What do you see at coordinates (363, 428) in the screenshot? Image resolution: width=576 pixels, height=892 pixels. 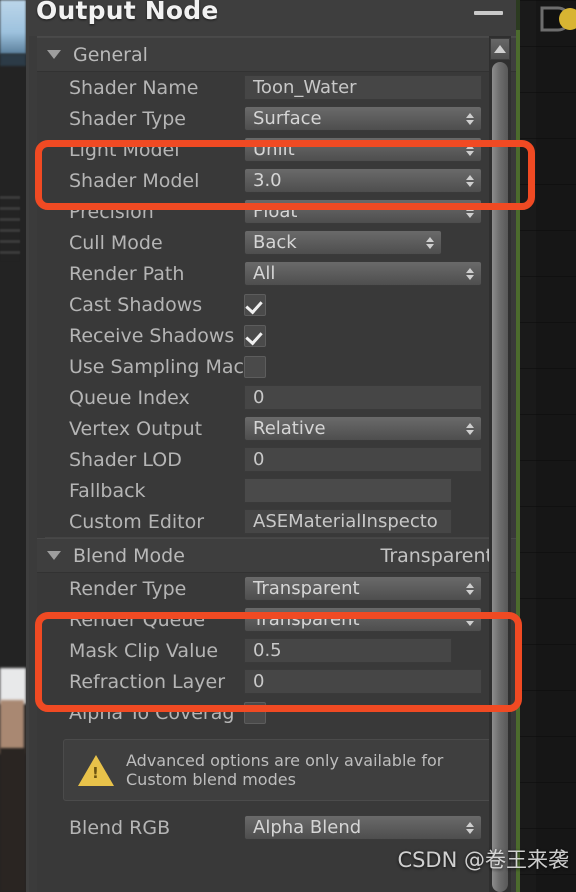 I see `dropdown-vertex-output: Relative` at bounding box center [363, 428].